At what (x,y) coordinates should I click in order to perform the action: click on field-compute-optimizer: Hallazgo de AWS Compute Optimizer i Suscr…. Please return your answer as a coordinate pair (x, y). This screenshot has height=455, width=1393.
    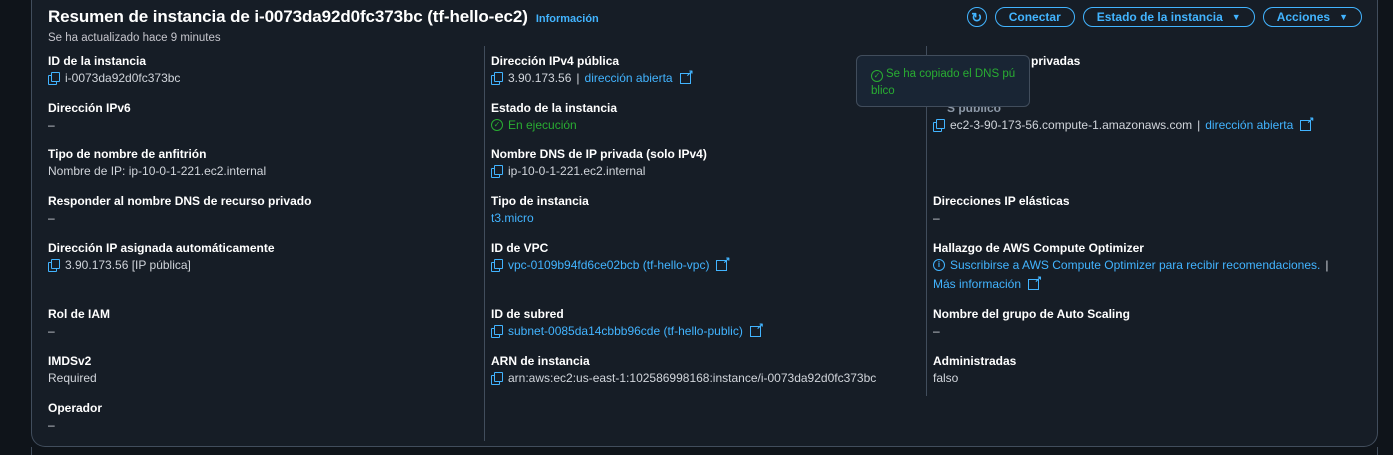
    Looking at the image, I should click on (1131, 266).